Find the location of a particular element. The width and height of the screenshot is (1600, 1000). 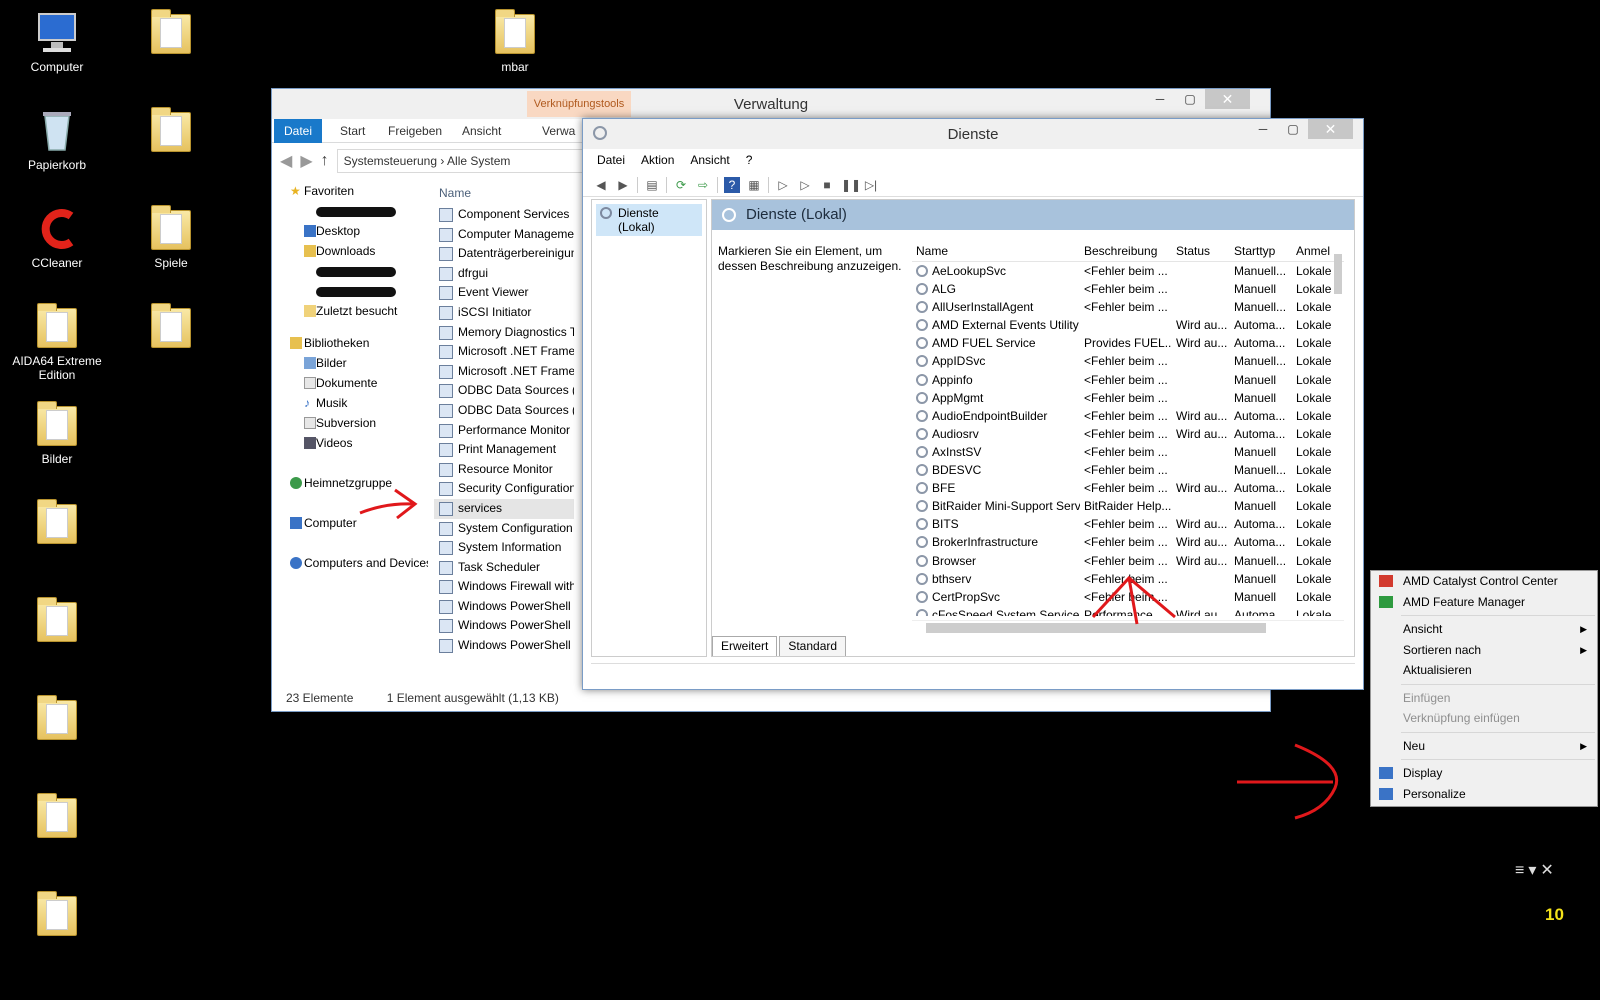

context-menu-item: AMD Feature Manager is located at coordinates (1484, 602).